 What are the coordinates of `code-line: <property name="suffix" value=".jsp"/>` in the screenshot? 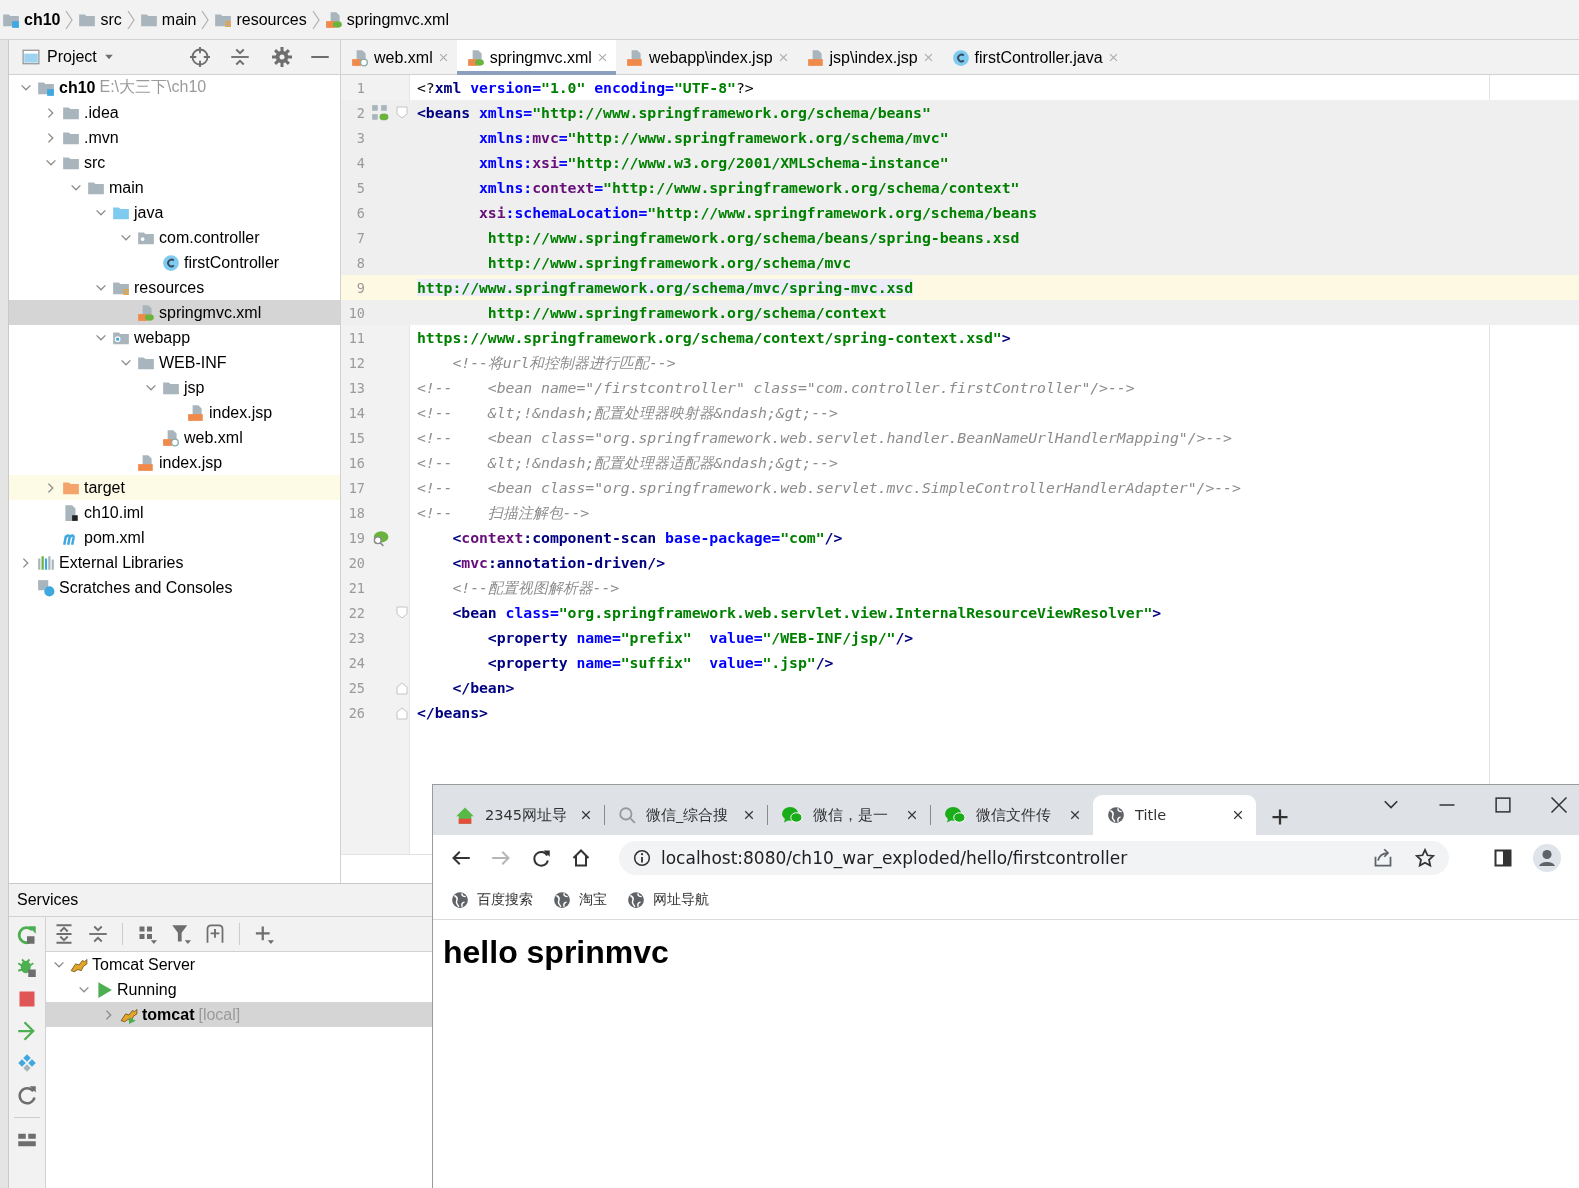 It's located at (660, 663).